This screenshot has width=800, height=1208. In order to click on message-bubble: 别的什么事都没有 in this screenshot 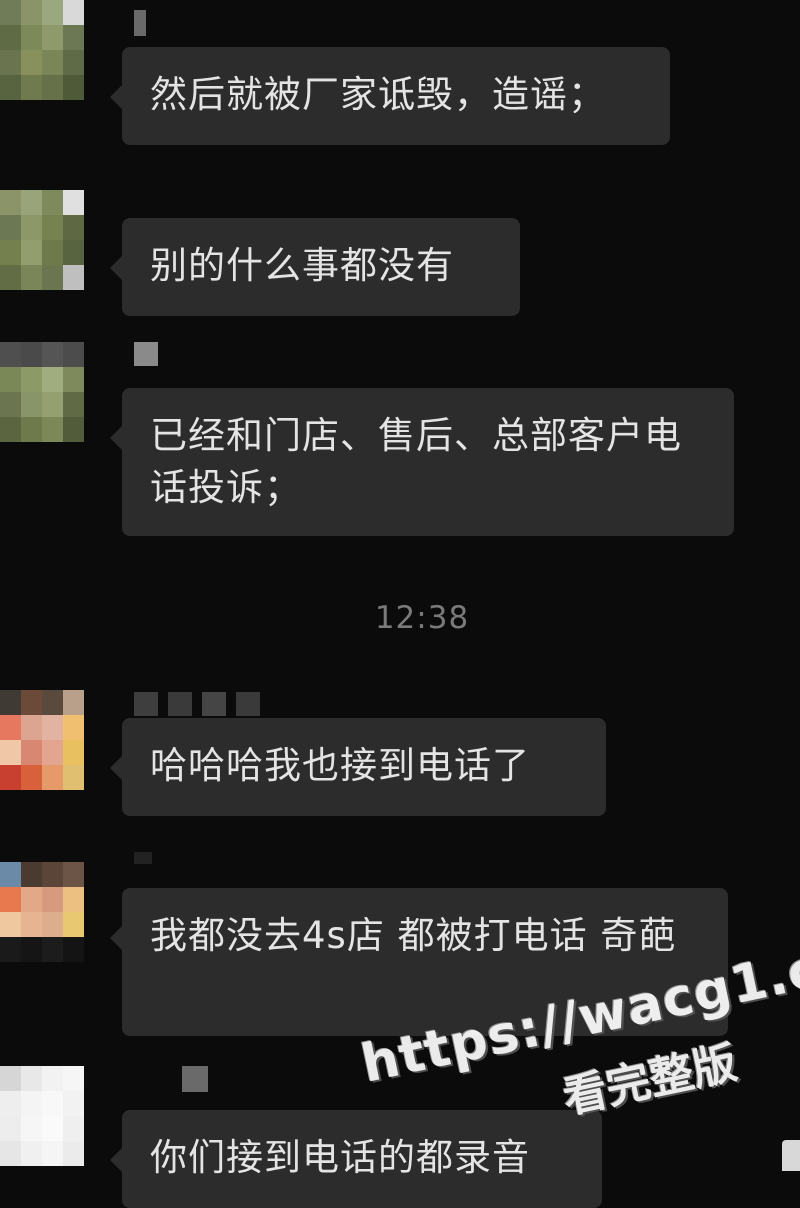, I will do `click(315, 267)`.